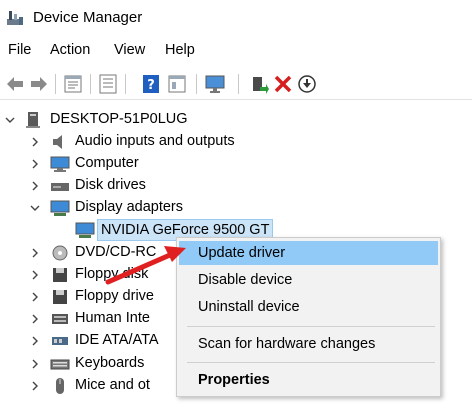  What do you see at coordinates (60, 253) in the screenshot?
I see `dvd-drive-icon` at bounding box center [60, 253].